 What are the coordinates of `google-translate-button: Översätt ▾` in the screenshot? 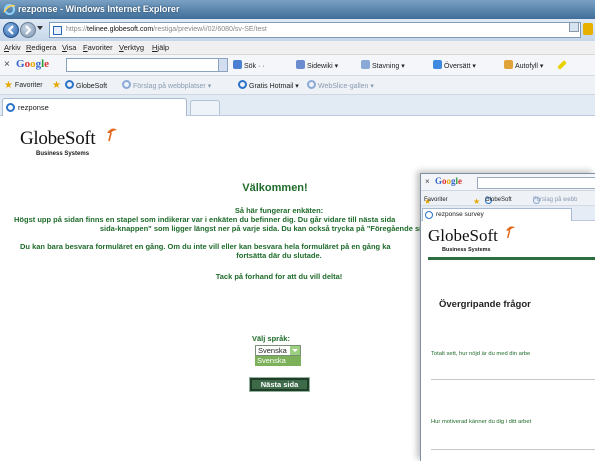 It's located at (454, 65).